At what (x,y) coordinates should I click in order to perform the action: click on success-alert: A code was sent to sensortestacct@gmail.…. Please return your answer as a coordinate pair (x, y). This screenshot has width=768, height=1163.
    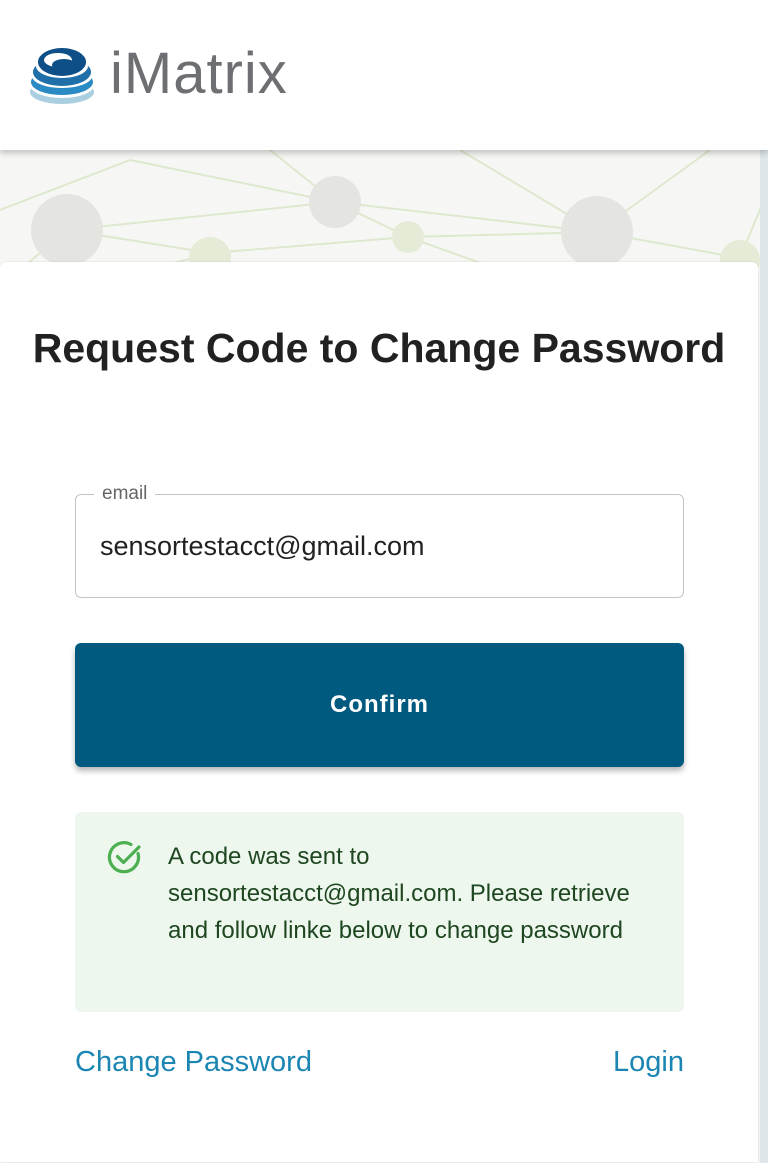
    Looking at the image, I should click on (379, 912).